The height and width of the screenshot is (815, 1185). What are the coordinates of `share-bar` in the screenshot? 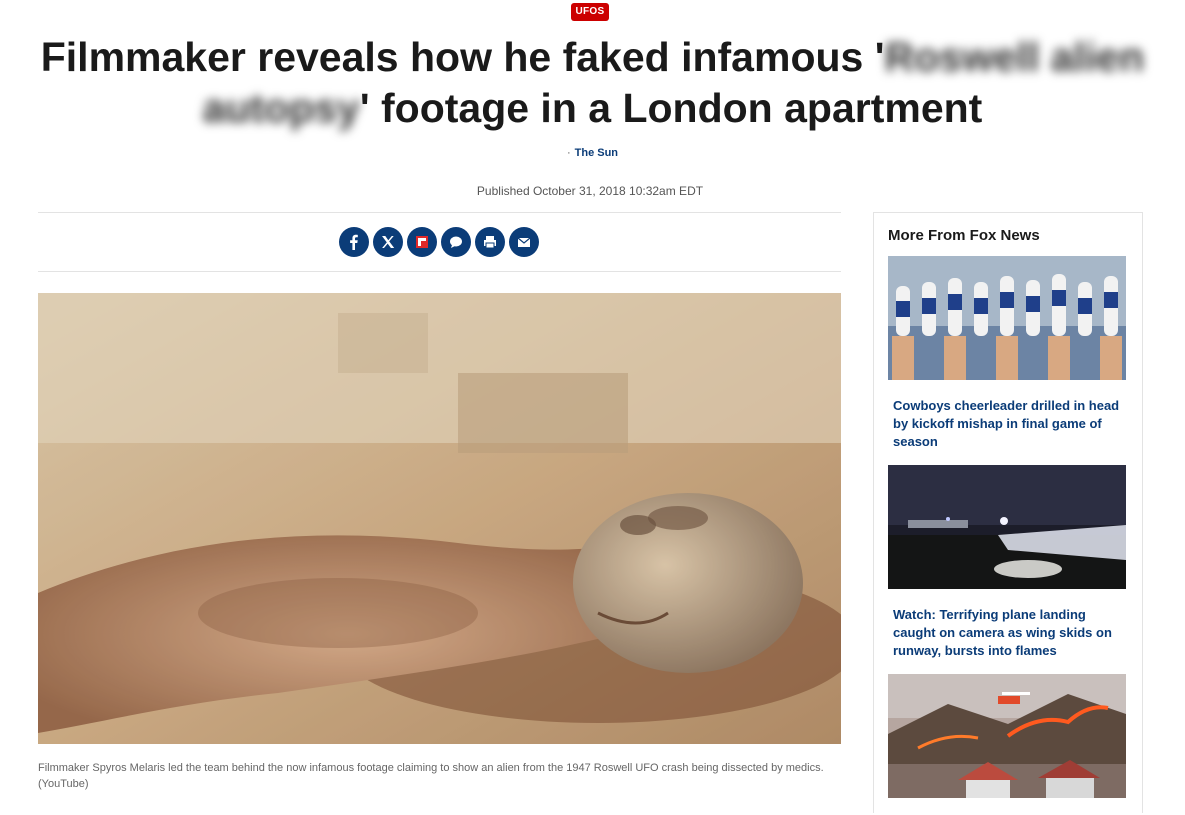 It's located at (439, 242).